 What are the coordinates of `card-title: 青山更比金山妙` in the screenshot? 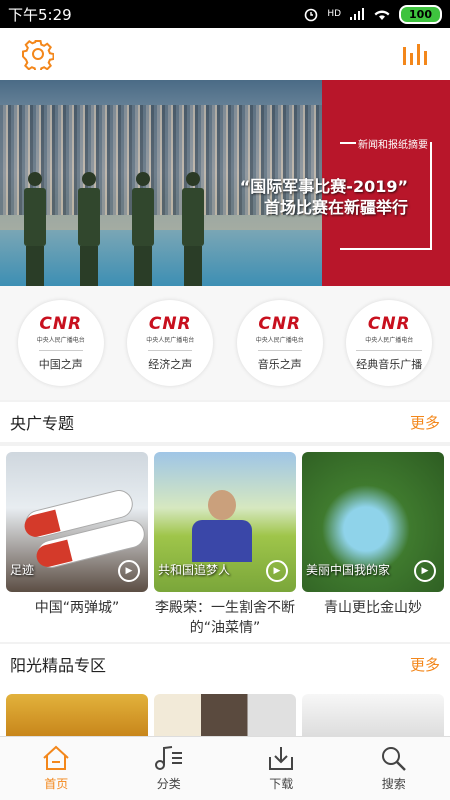 It's located at (373, 608).